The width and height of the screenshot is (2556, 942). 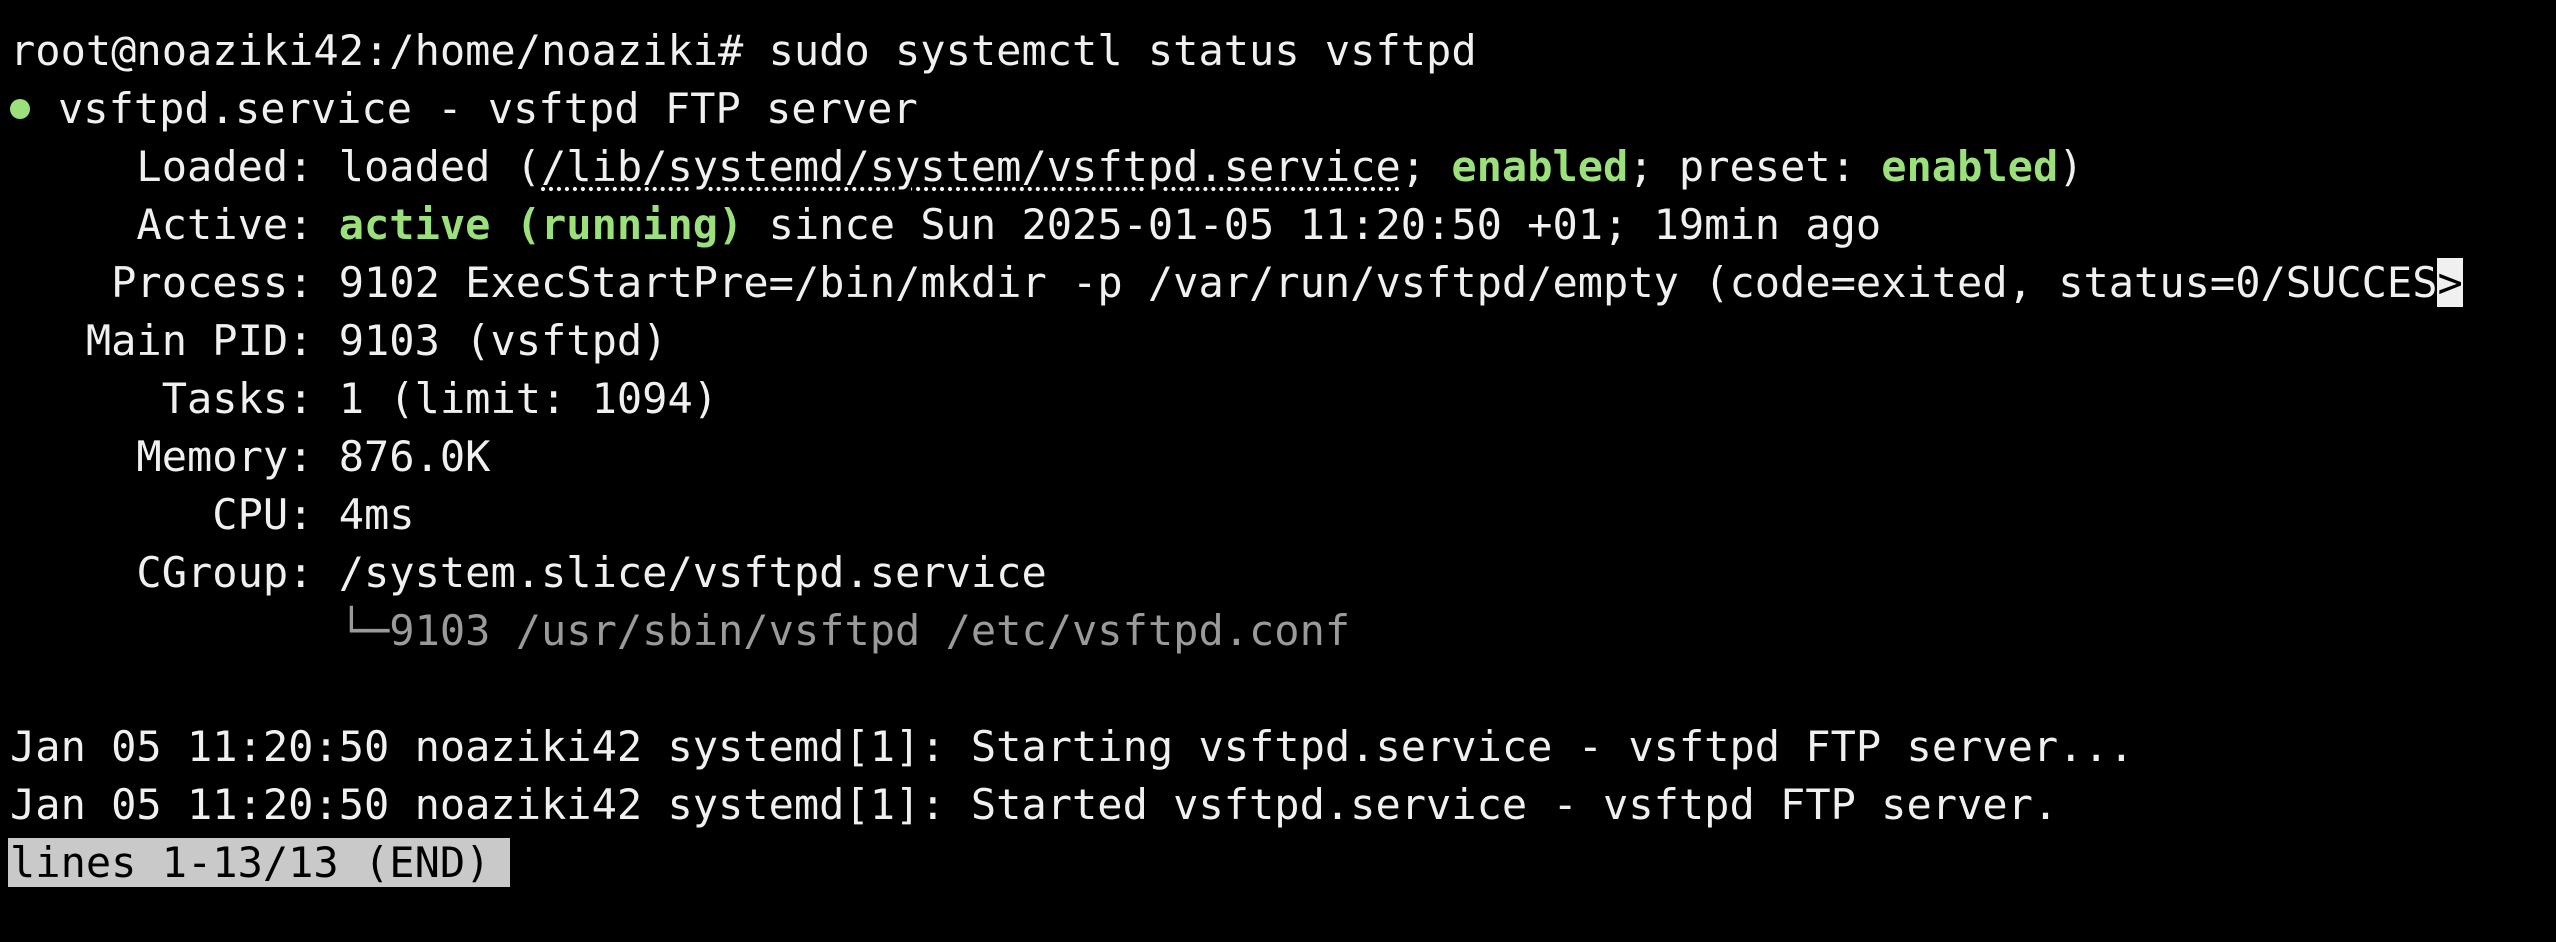 What do you see at coordinates (1970, 166) in the screenshot?
I see `preset-state: enabled` at bounding box center [1970, 166].